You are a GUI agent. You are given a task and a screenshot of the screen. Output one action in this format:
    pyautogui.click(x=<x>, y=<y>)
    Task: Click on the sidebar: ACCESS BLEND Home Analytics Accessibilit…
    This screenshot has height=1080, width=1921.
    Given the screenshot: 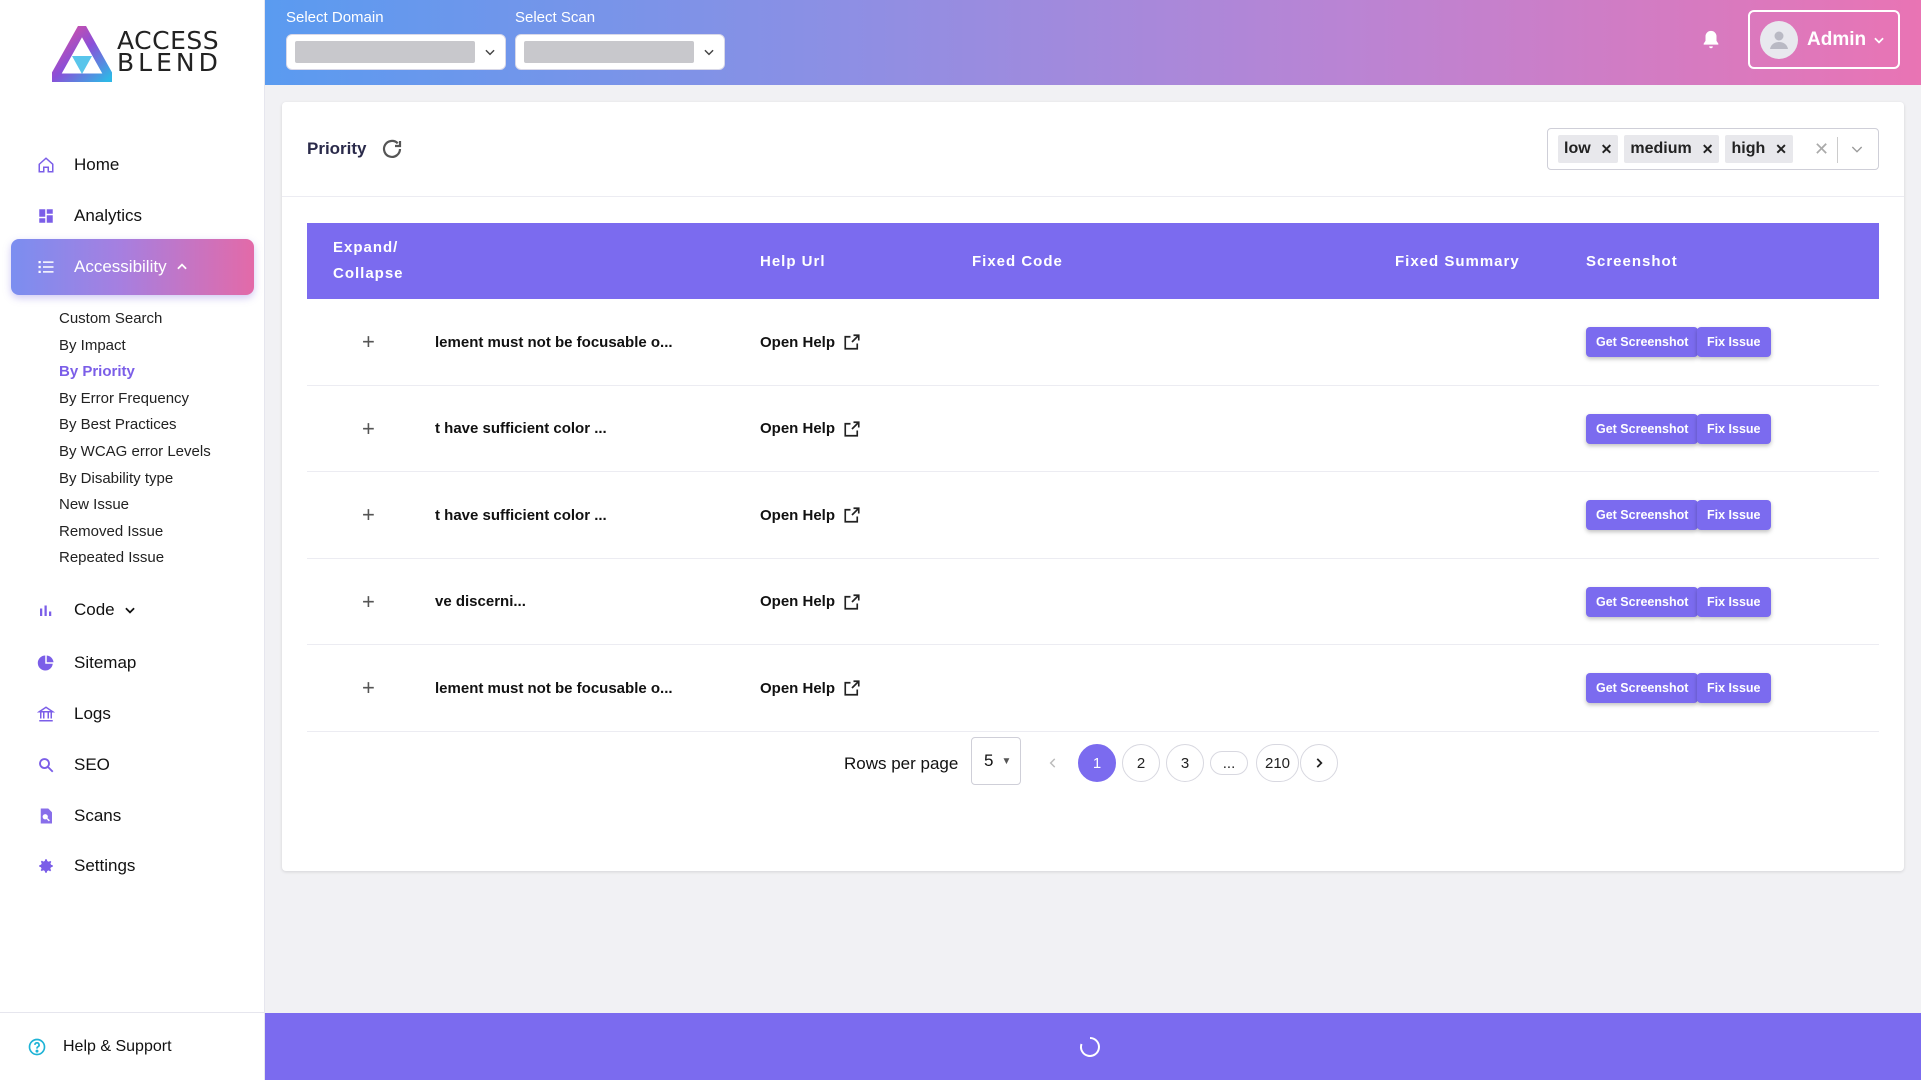 What is the action you would take?
    pyautogui.click(x=132, y=540)
    